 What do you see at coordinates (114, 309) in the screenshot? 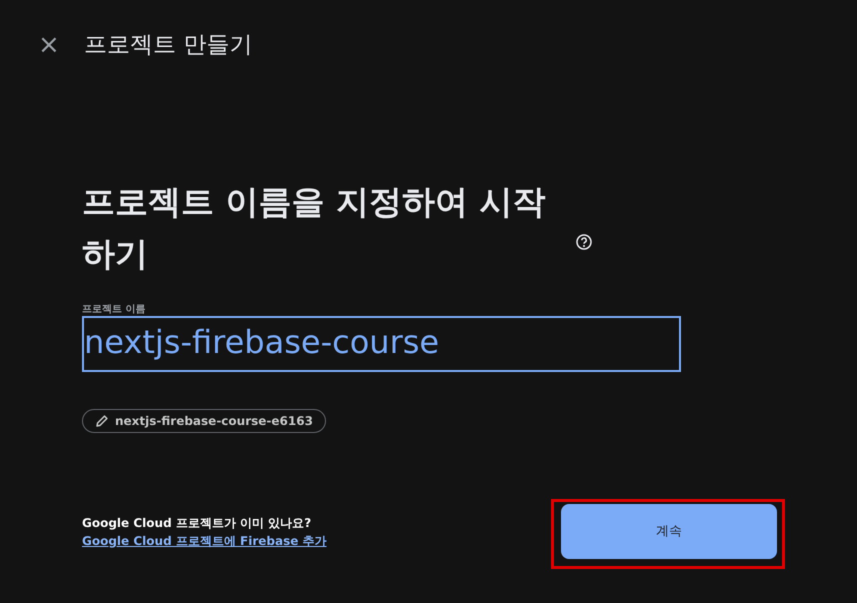
I see `field-label: 프로젝트 이름` at bounding box center [114, 309].